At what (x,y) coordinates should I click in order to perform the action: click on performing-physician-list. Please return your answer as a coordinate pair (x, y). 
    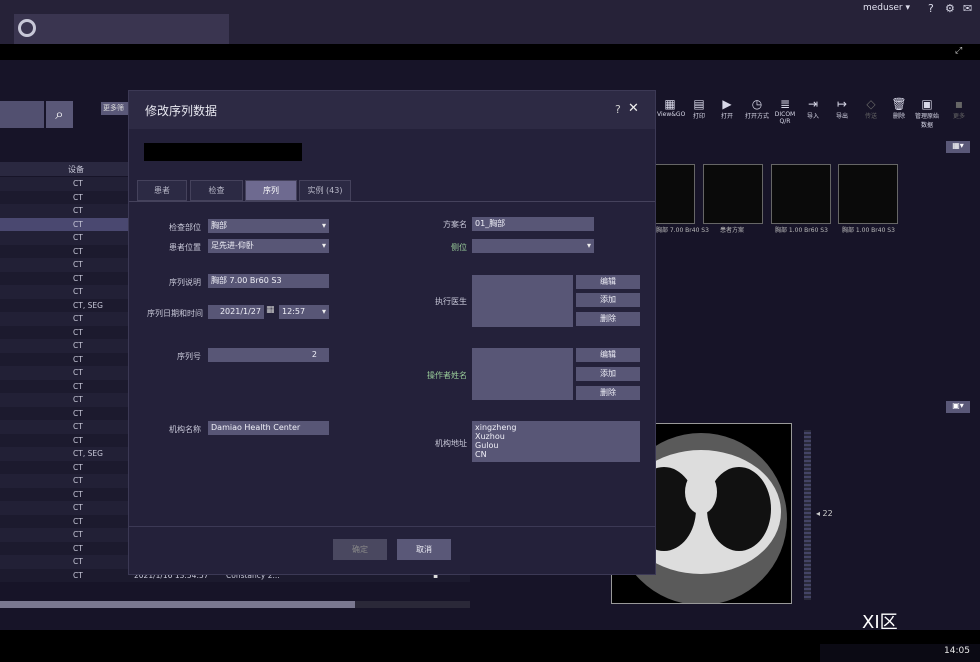
    Looking at the image, I should click on (522, 301).